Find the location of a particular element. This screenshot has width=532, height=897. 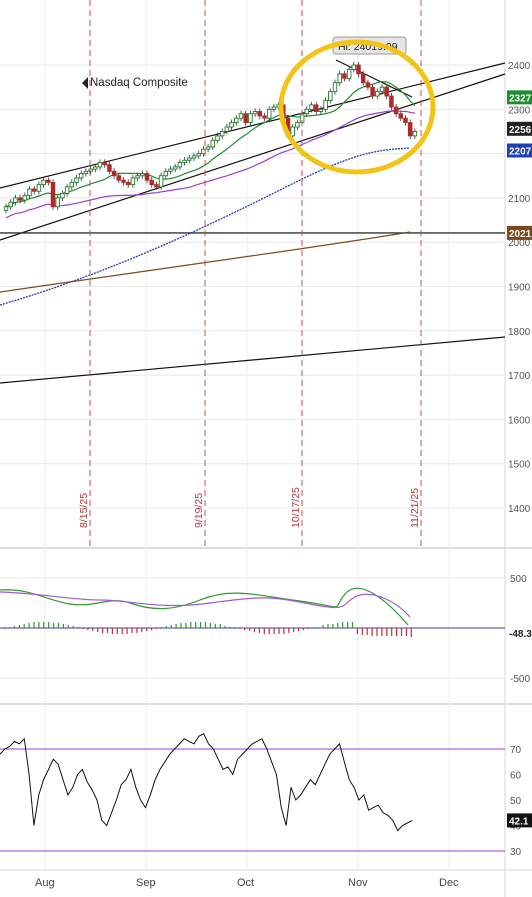

last-value-tag-label: 2256 is located at coordinates (520, 130).